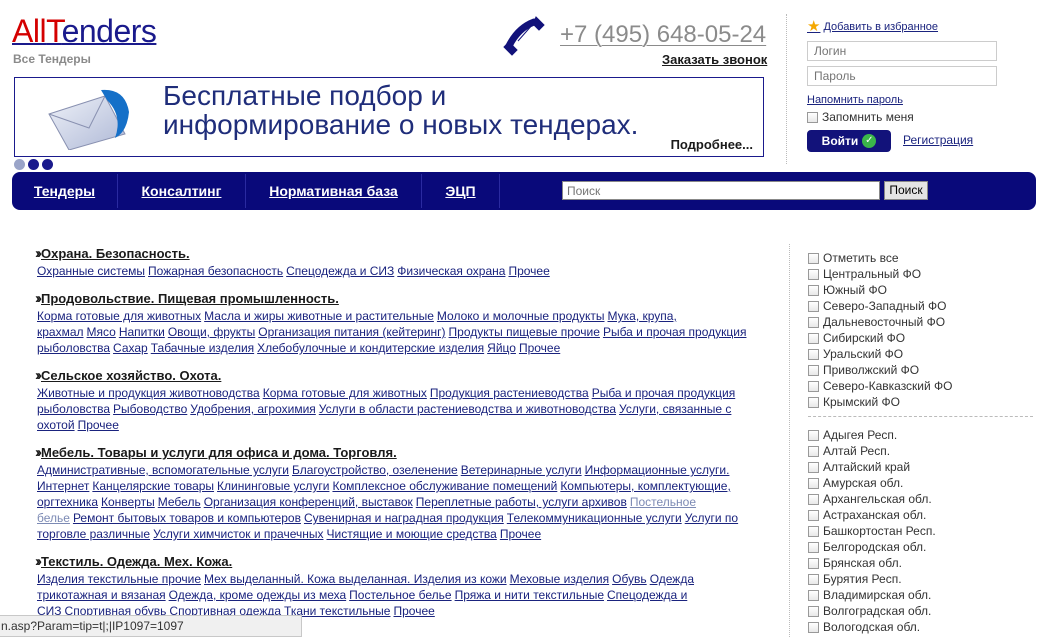  Describe the element at coordinates (920, 595) in the screenshot. I see `filter-row: Владимирская обл.` at that location.